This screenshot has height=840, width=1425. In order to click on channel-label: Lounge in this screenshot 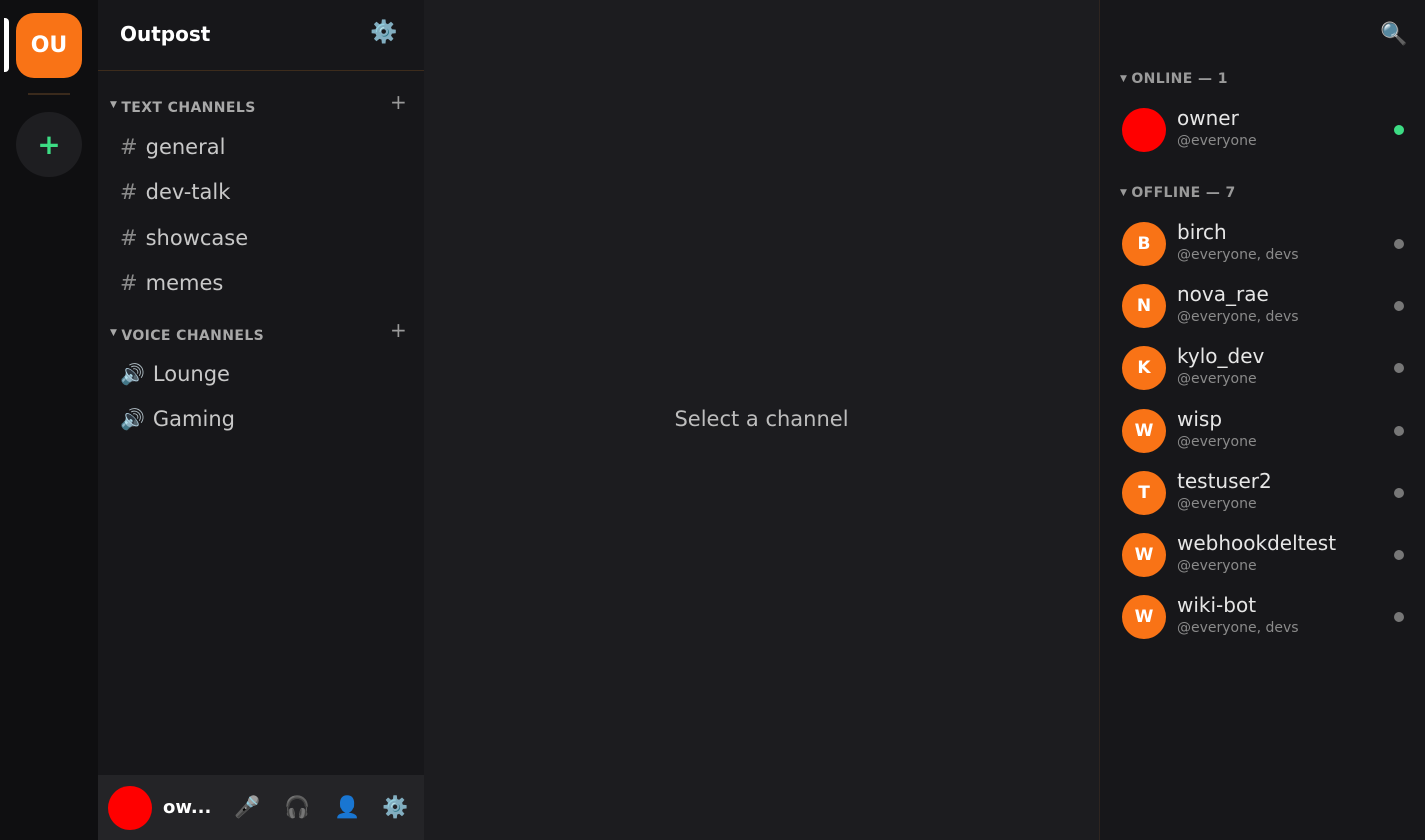, I will do `click(191, 374)`.